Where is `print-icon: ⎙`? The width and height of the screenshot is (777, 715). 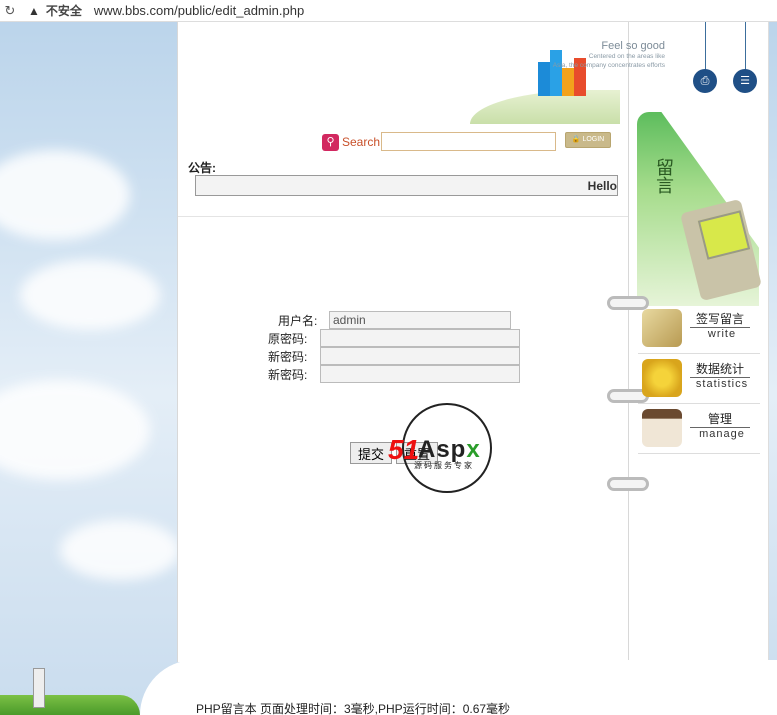
print-icon: ⎙ is located at coordinates (705, 81).